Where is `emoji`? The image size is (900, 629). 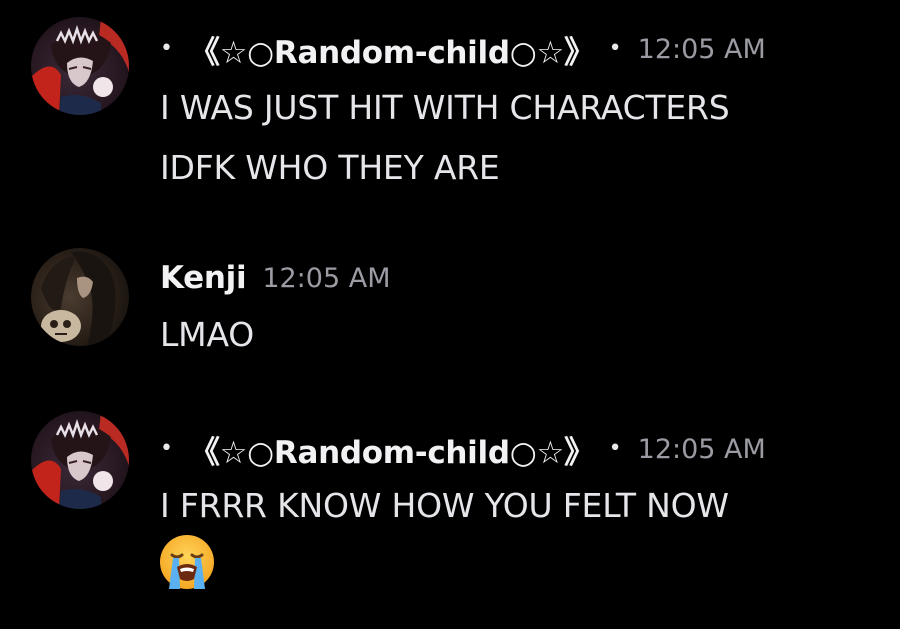
emoji is located at coordinates (187, 562).